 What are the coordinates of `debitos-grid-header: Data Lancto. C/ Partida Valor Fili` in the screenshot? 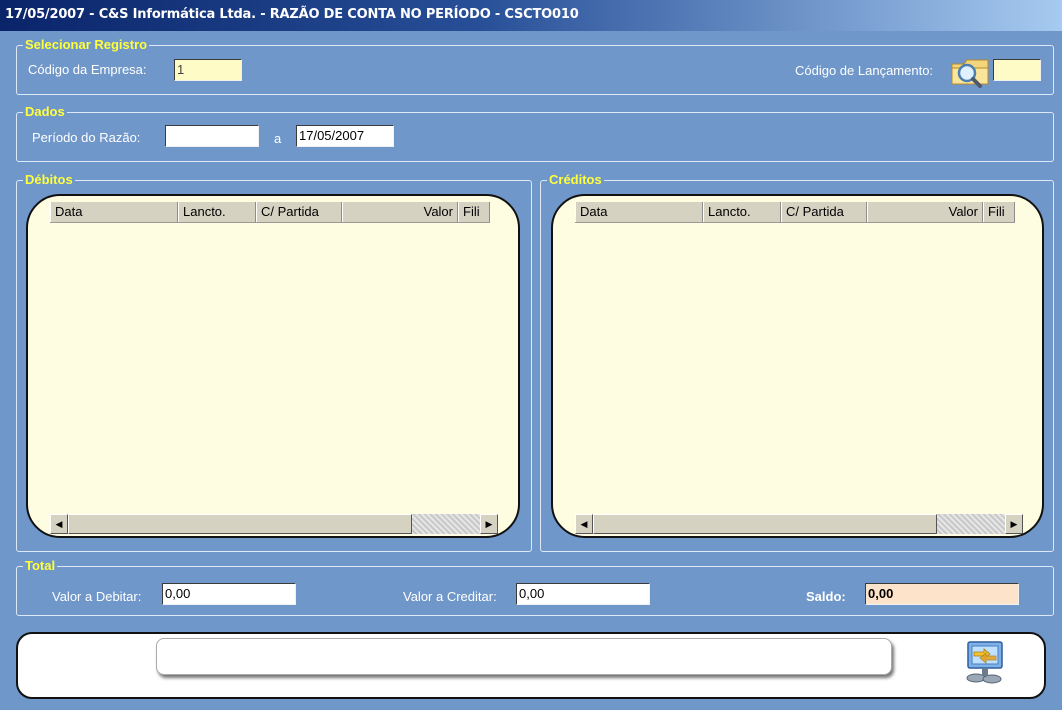 It's located at (270, 212).